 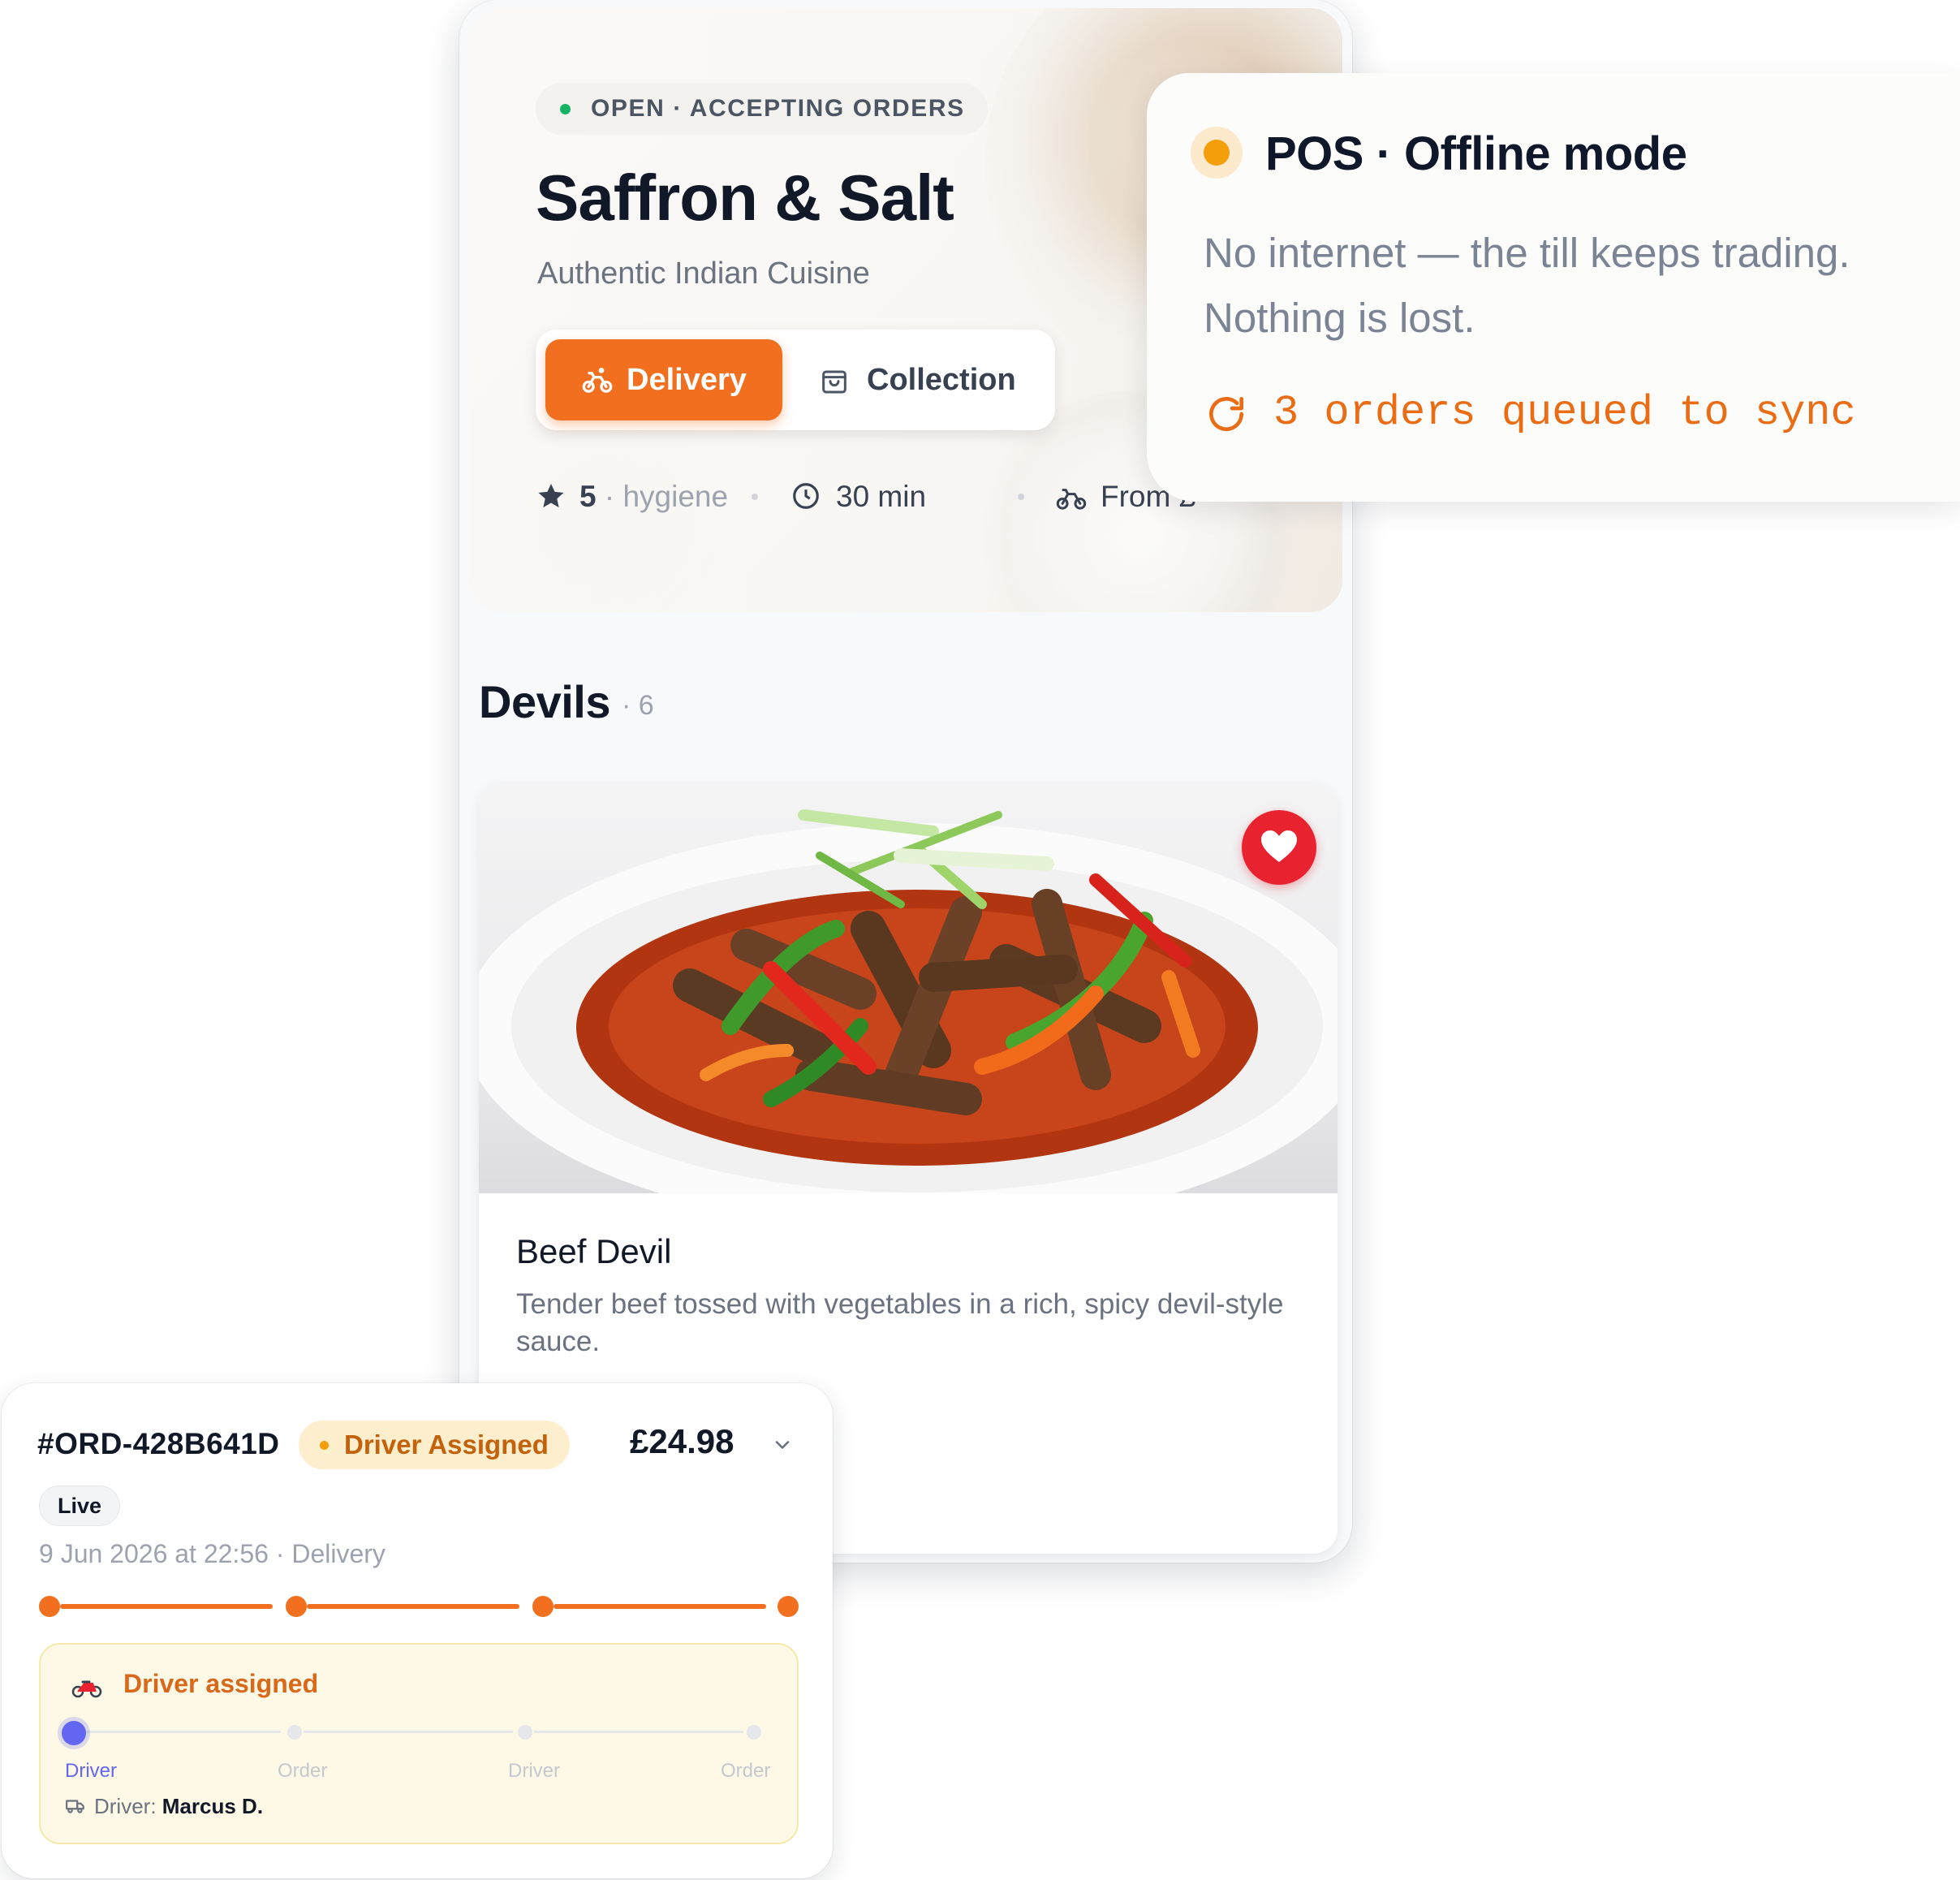 I want to click on collection-button: Collection, so click(x=917, y=379).